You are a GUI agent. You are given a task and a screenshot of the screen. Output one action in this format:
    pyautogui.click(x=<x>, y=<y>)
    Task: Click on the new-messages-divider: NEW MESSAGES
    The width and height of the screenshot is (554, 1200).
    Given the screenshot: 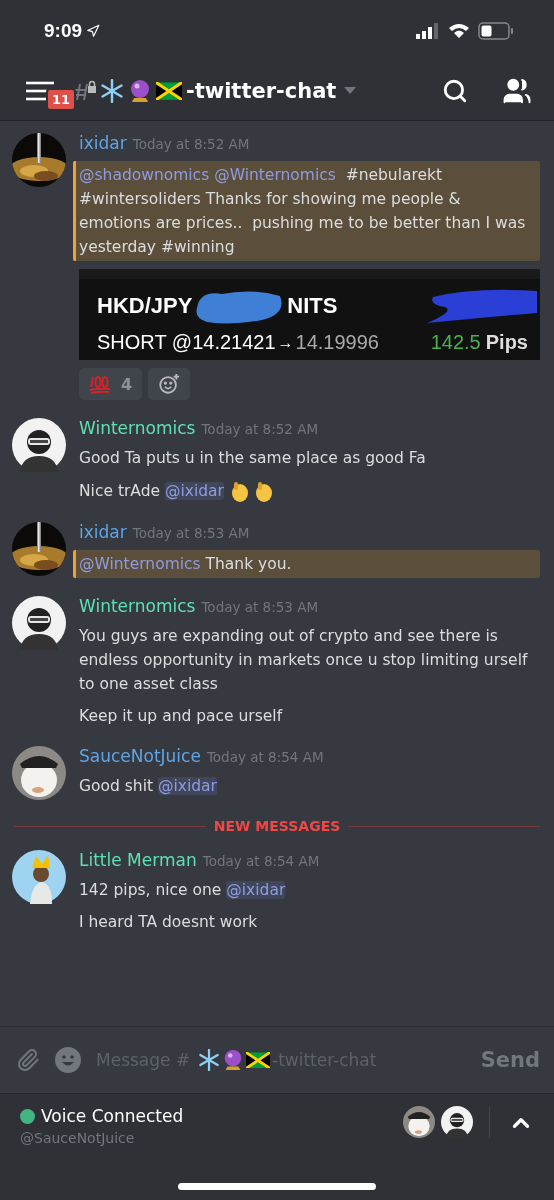 What is the action you would take?
    pyautogui.click(x=277, y=826)
    